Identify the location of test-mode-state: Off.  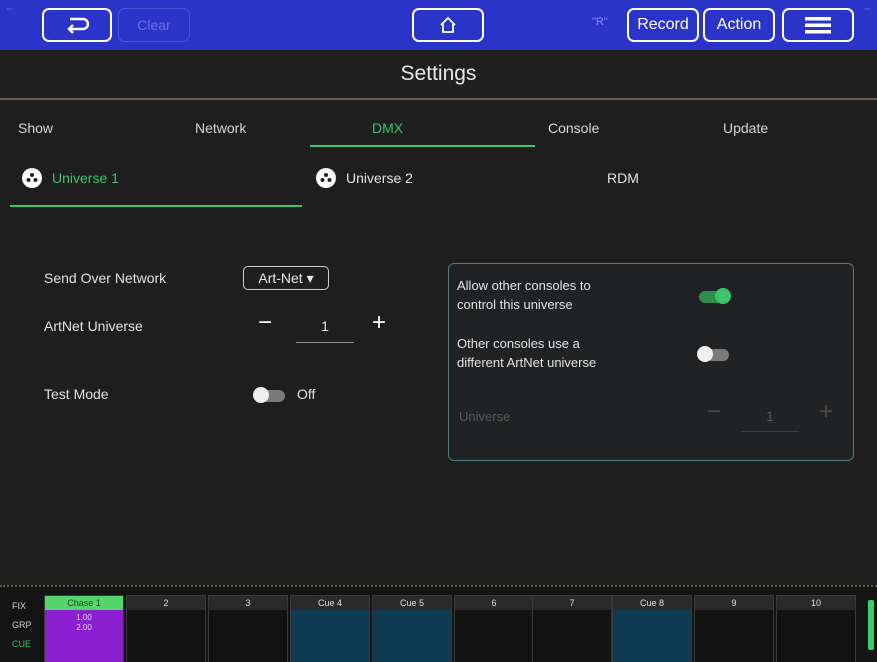
(306, 394).